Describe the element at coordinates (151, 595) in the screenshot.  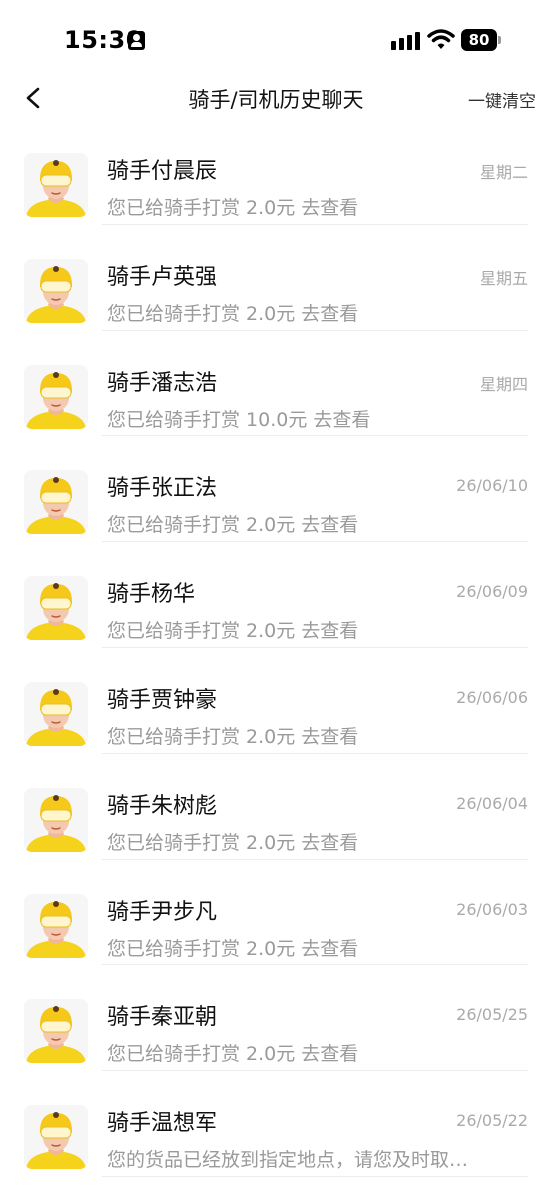
I see `chat-name: 骑手杨华` at that location.